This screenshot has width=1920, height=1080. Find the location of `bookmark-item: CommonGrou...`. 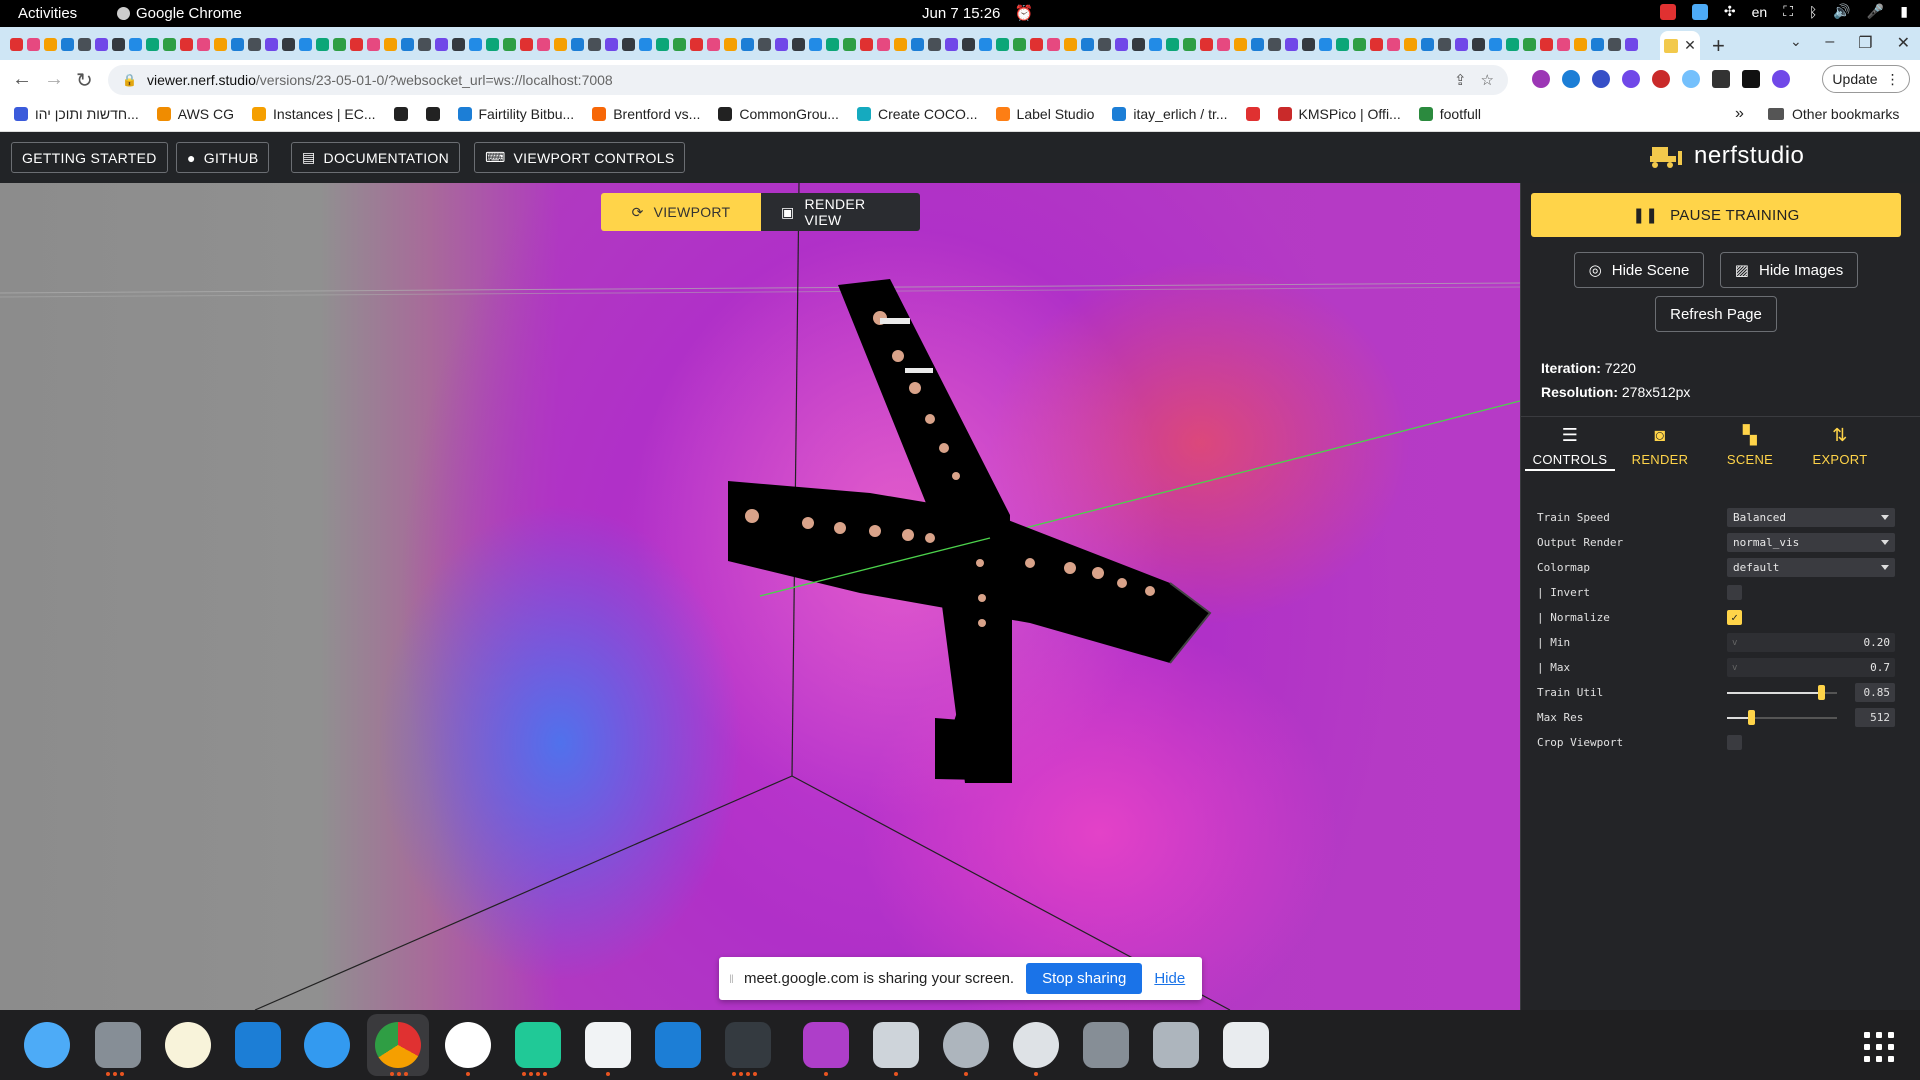

bookmark-item: CommonGrou... is located at coordinates (778, 114).